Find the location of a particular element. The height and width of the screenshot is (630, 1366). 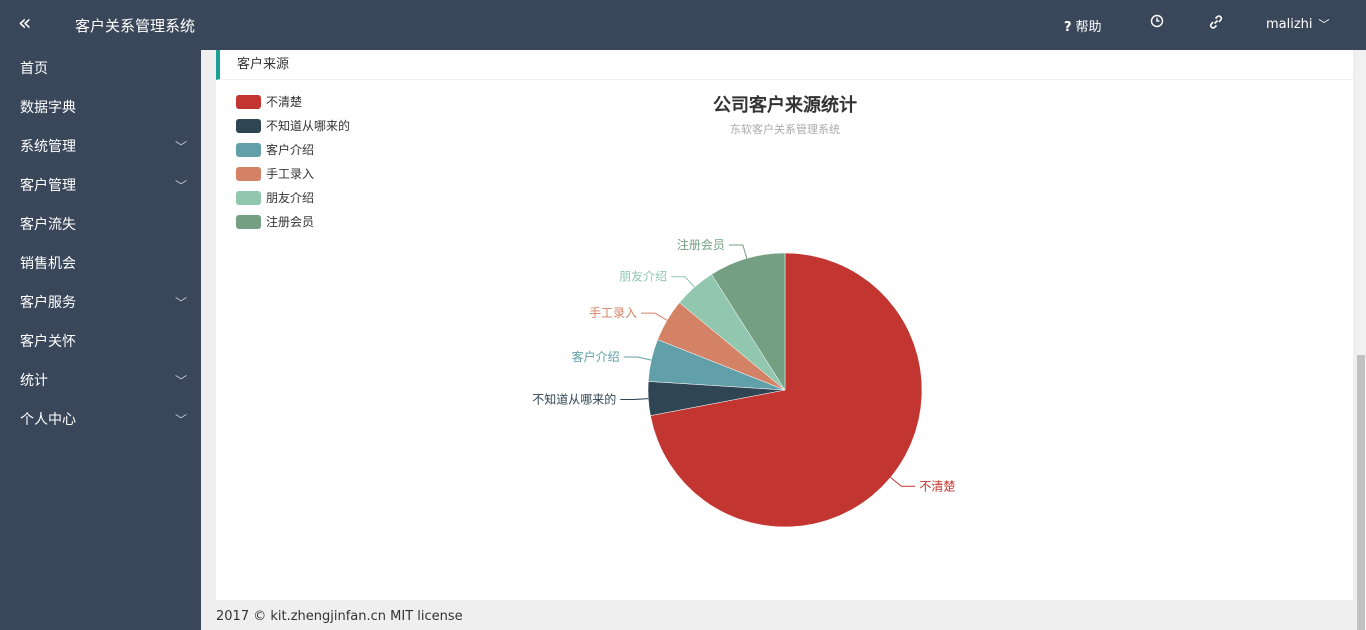

link-icon is located at coordinates (1216, 24).